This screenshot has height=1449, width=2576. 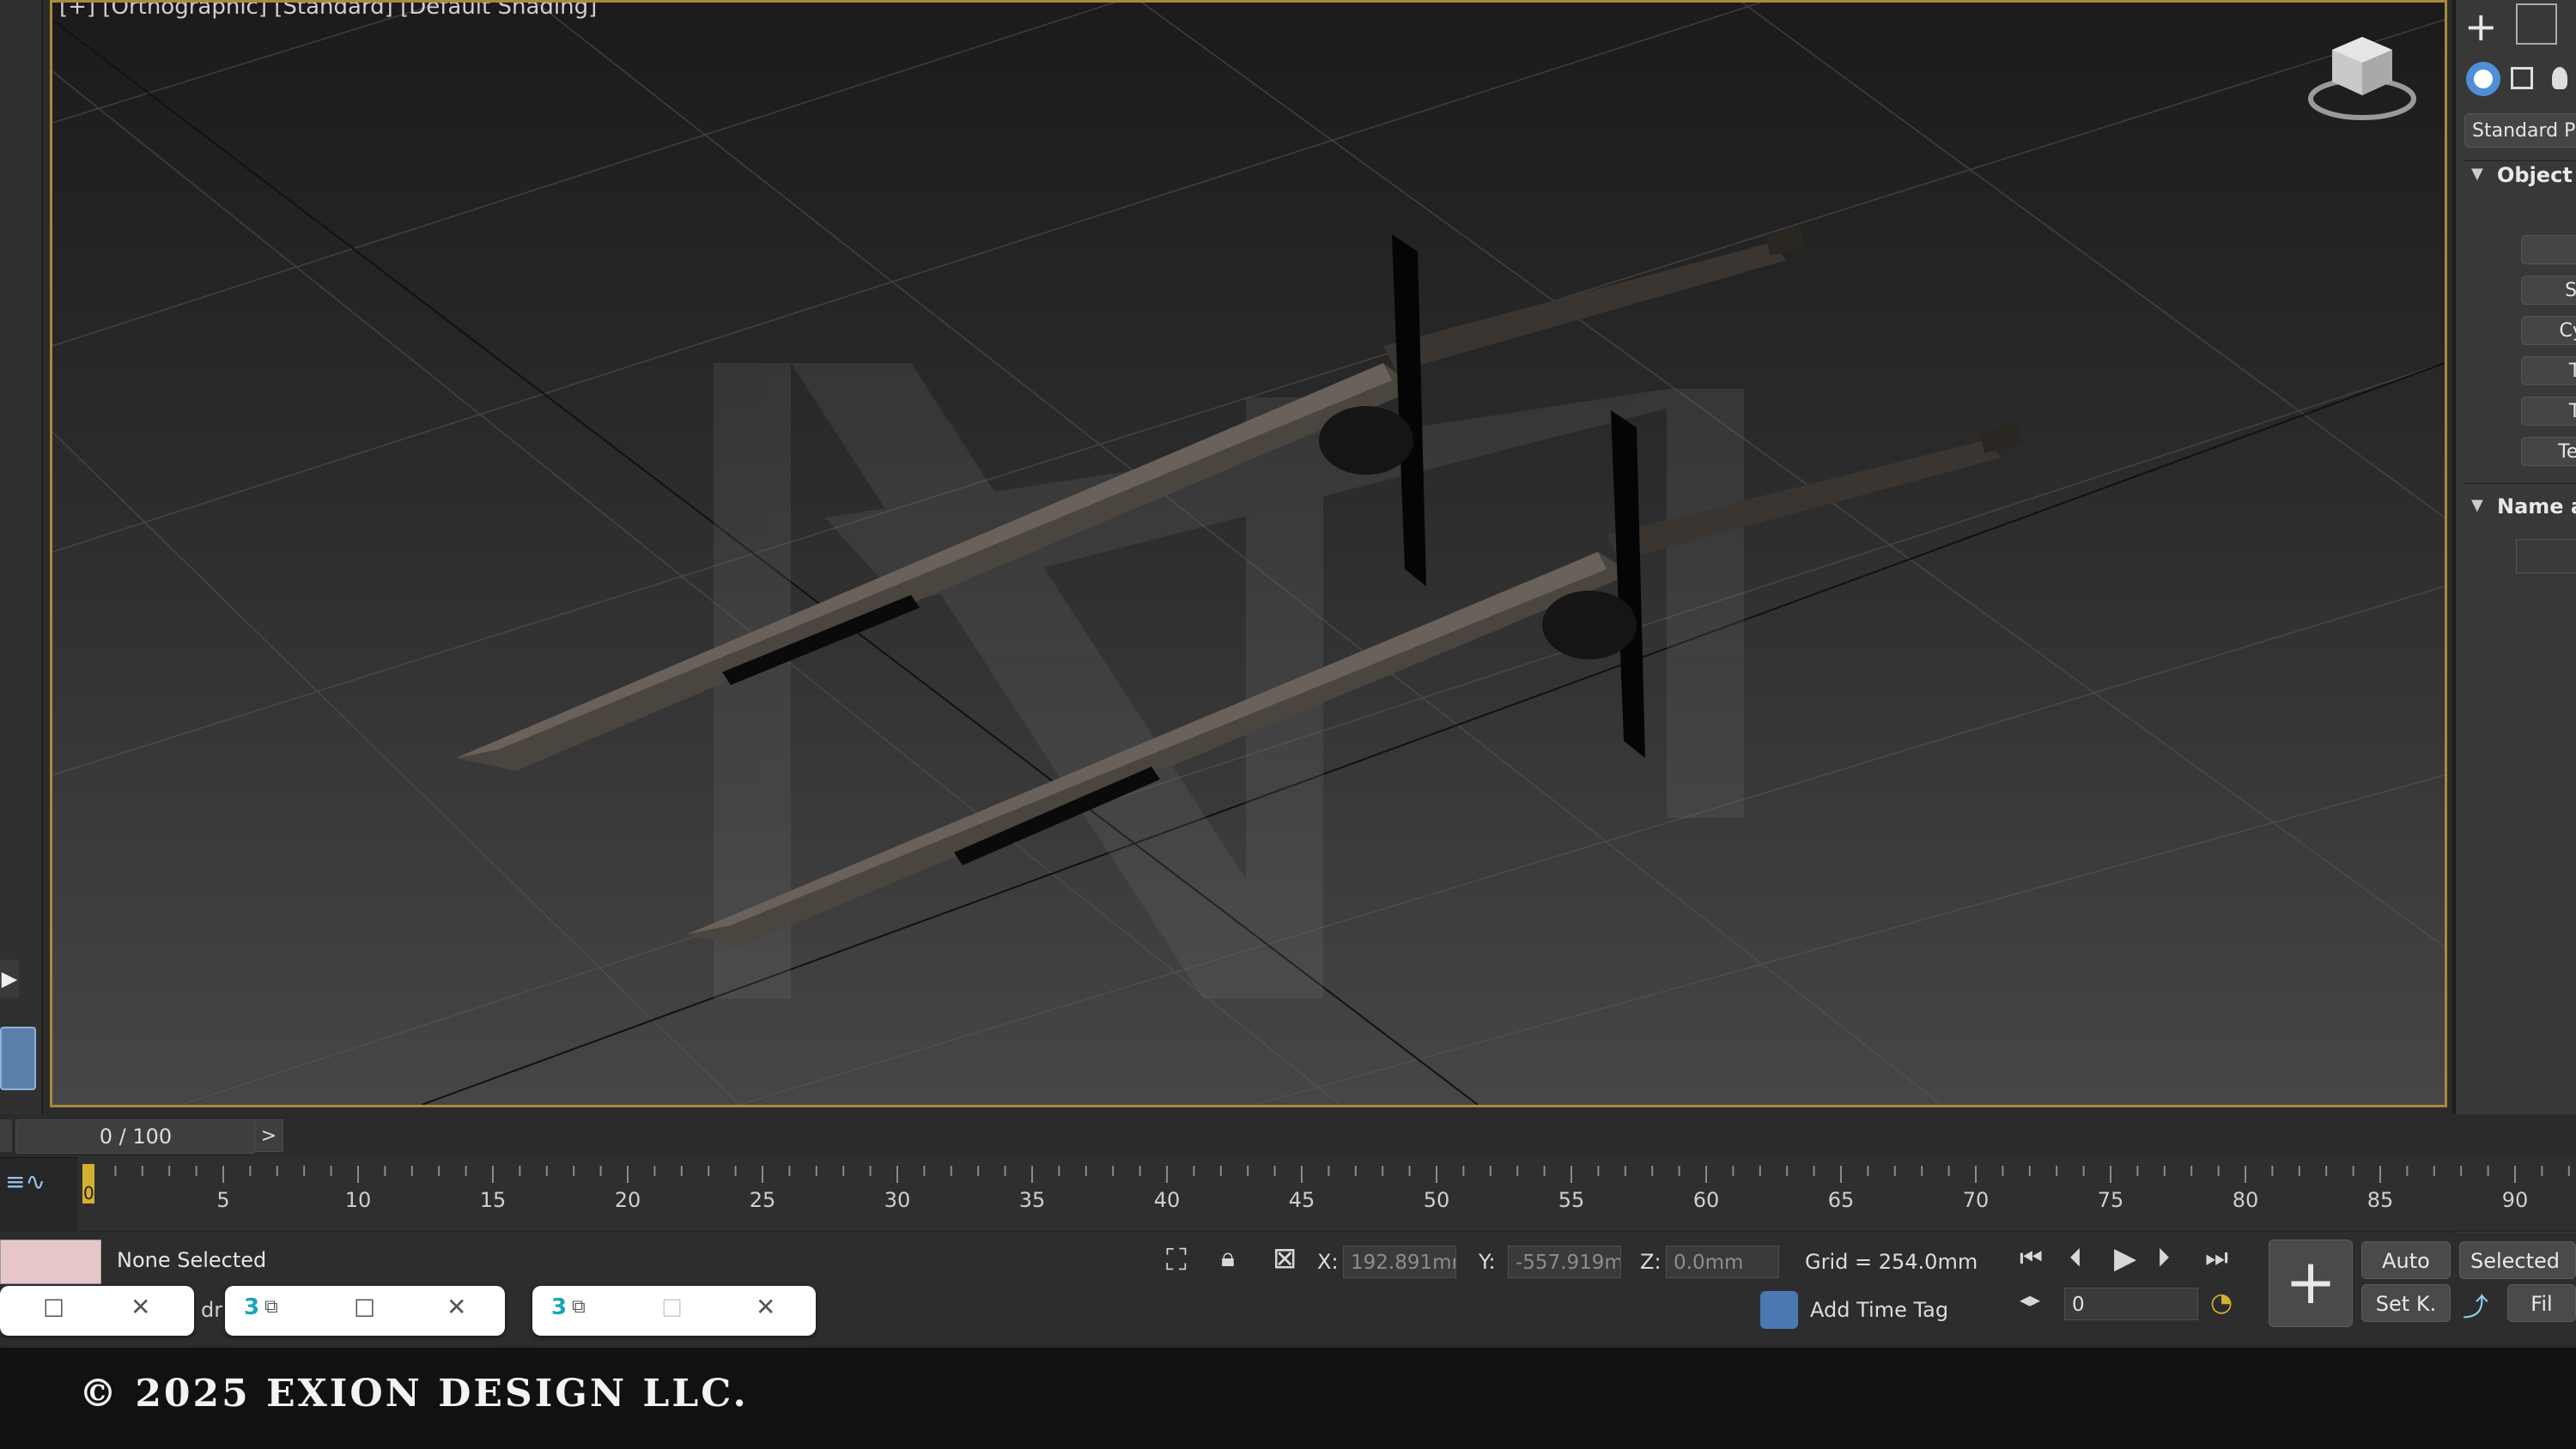 What do you see at coordinates (2548, 330) in the screenshot?
I see `cylinder-button: Cyl` at bounding box center [2548, 330].